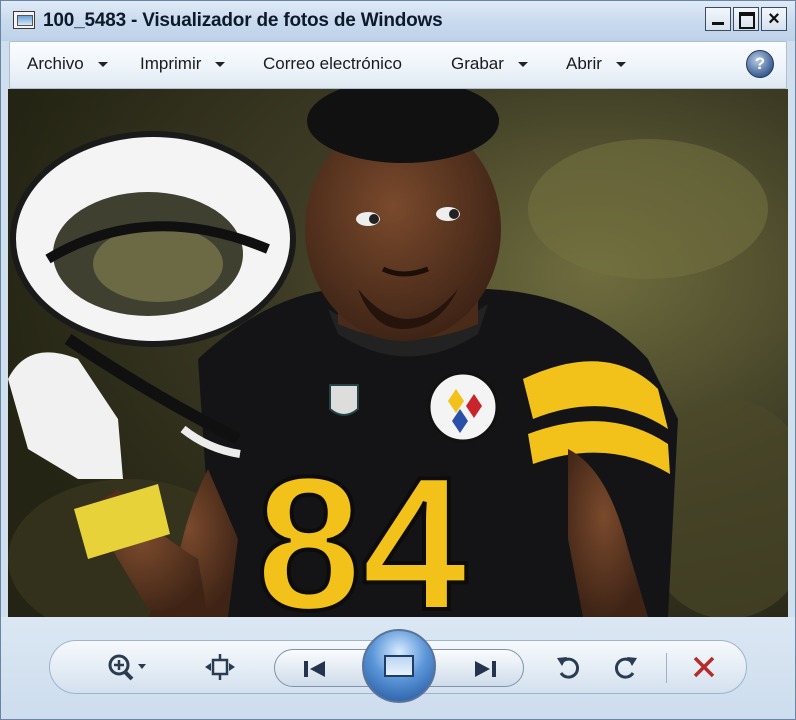 The image size is (796, 720). I want to click on close-button: ×, so click(774, 19).